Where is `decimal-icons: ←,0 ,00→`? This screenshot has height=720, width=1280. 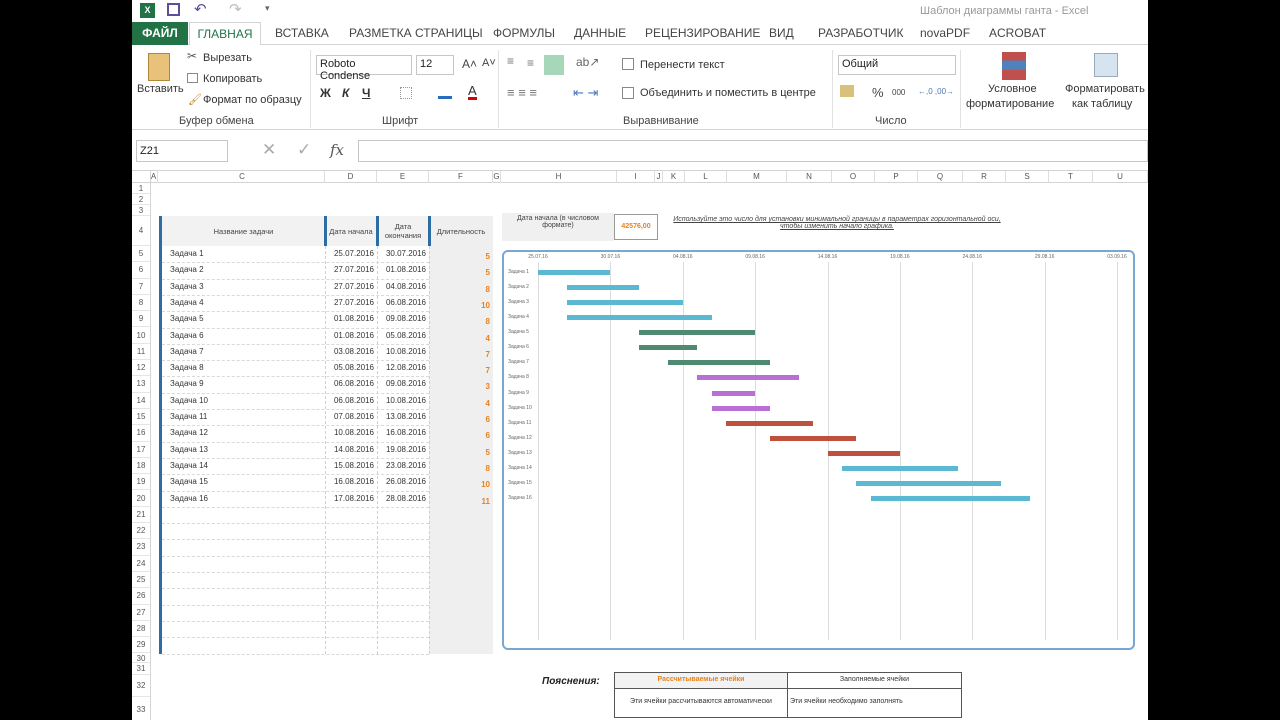 decimal-icons: ←,0 ,00→ is located at coordinates (936, 91).